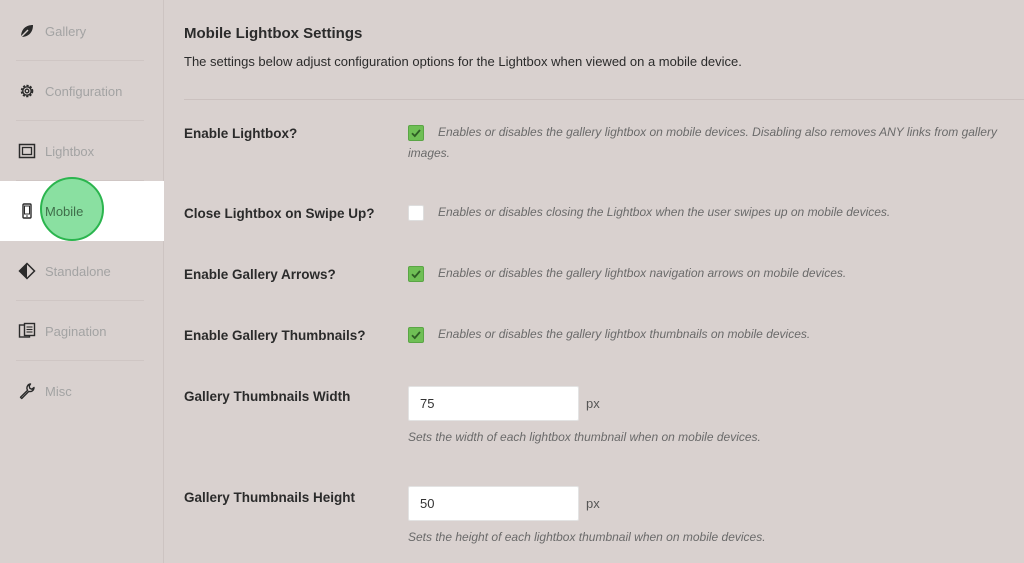 Image resolution: width=1024 pixels, height=563 pixels. Describe the element at coordinates (260, 274) in the screenshot. I see `gallery-arrows-label: Enable Gallery Arrows?` at that location.